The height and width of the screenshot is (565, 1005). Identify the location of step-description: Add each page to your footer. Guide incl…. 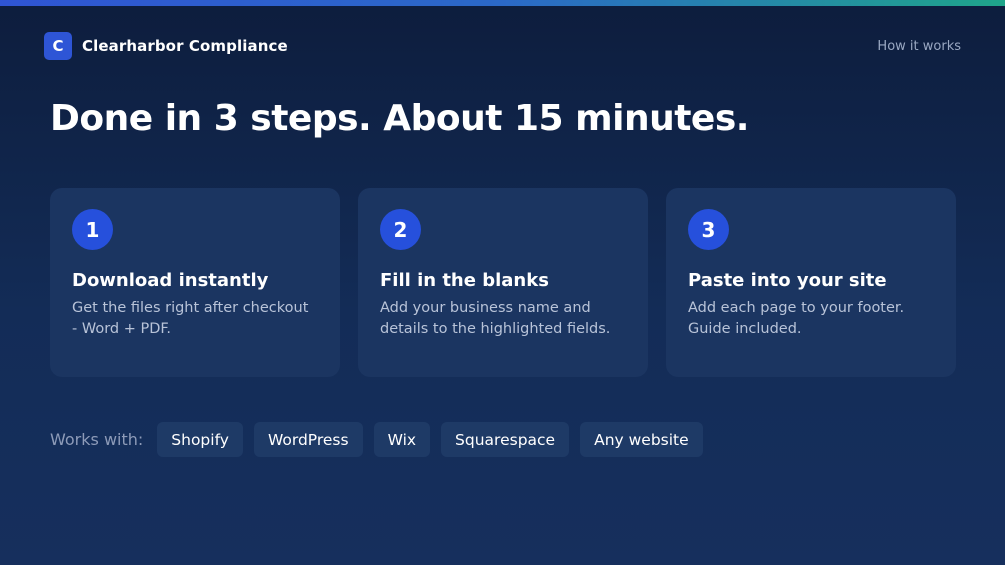
(796, 318).